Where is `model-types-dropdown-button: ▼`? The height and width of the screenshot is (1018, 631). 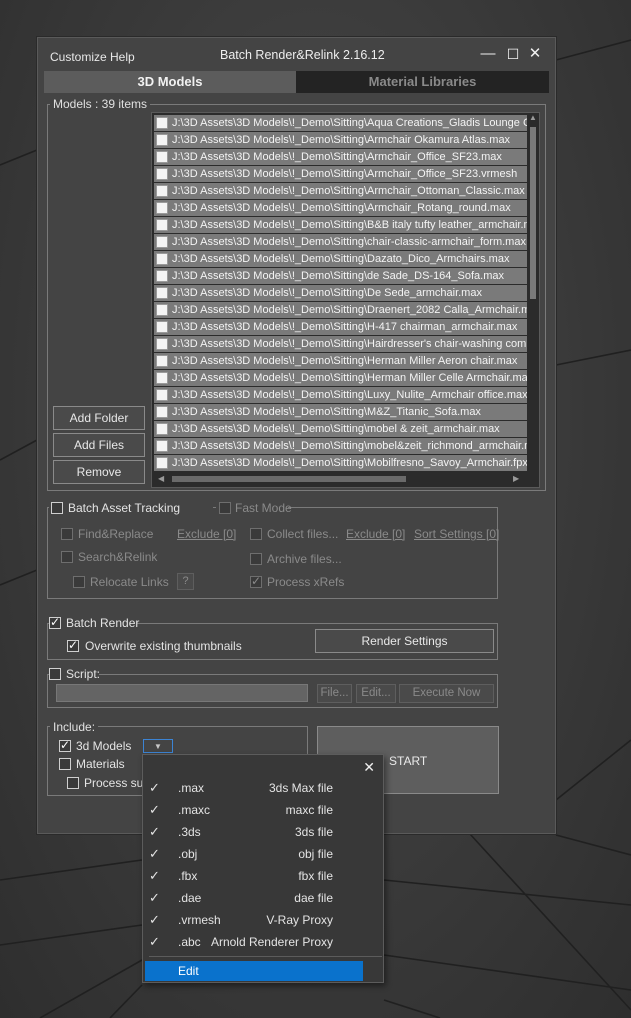
model-types-dropdown-button: ▼ is located at coordinates (158, 746).